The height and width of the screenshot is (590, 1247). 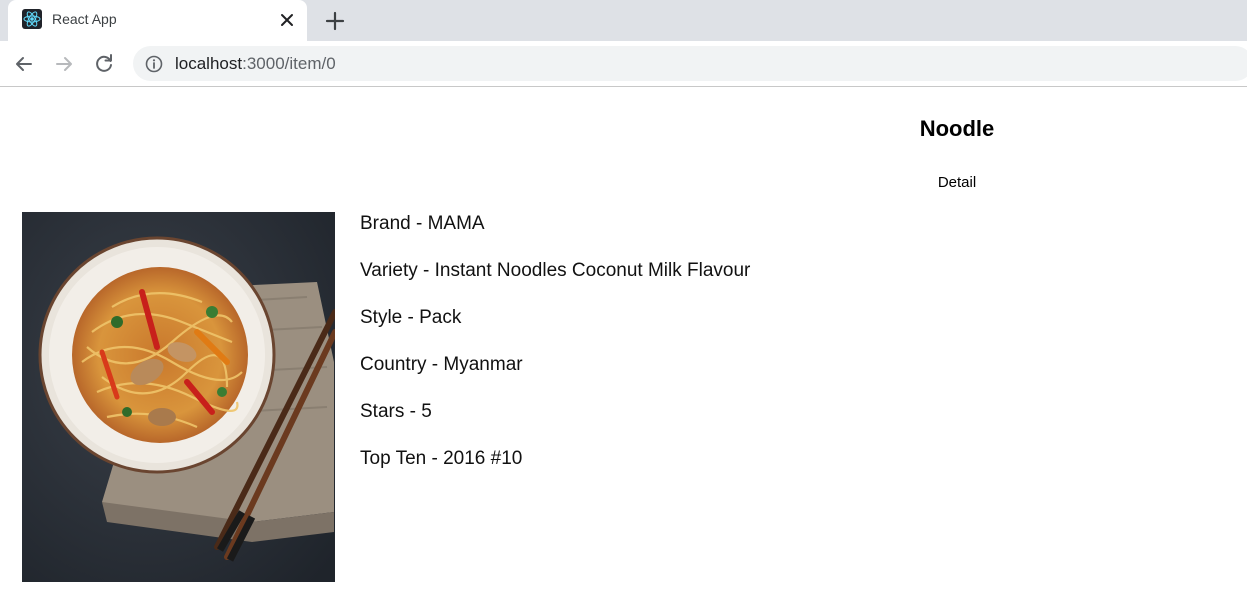 What do you see at coordinates (396, 411) in the screenshot?
I see `detail-stars: Stars - 5` at bounding box center [396, 411].